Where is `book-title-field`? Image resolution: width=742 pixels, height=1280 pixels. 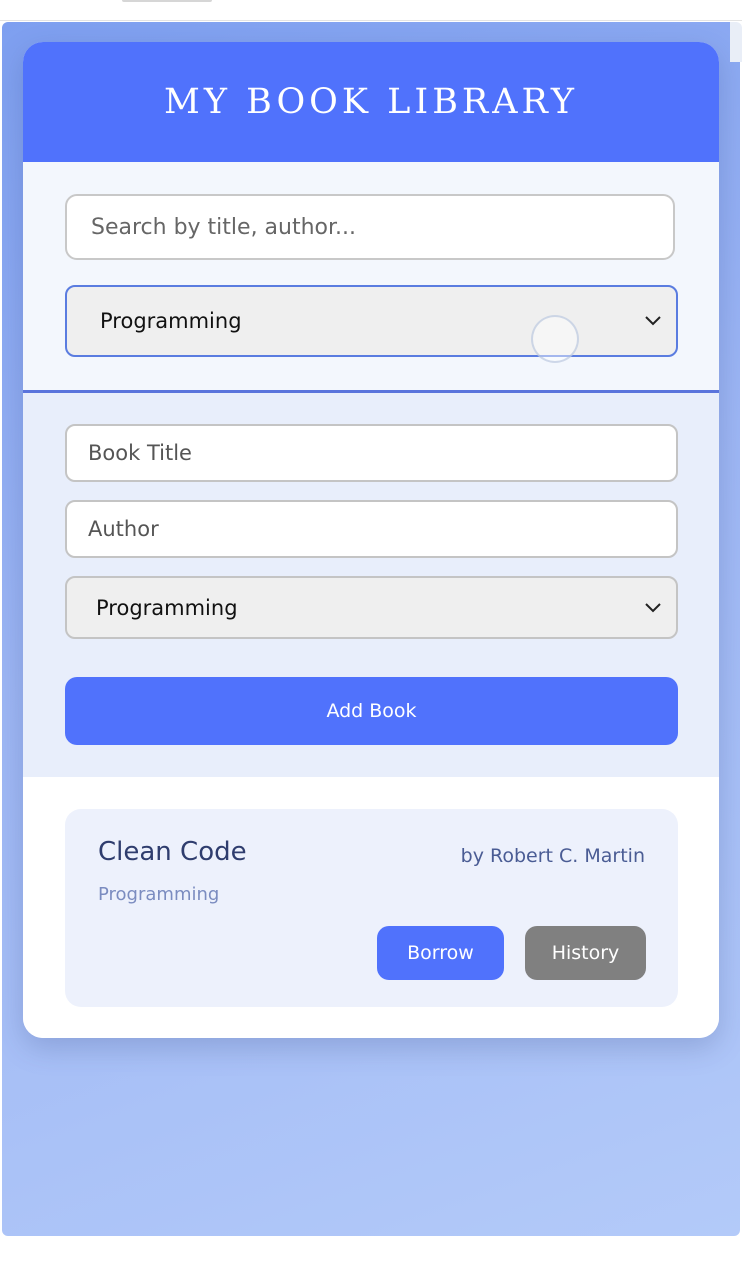
book-title-field is located at coordinates (371, 453).